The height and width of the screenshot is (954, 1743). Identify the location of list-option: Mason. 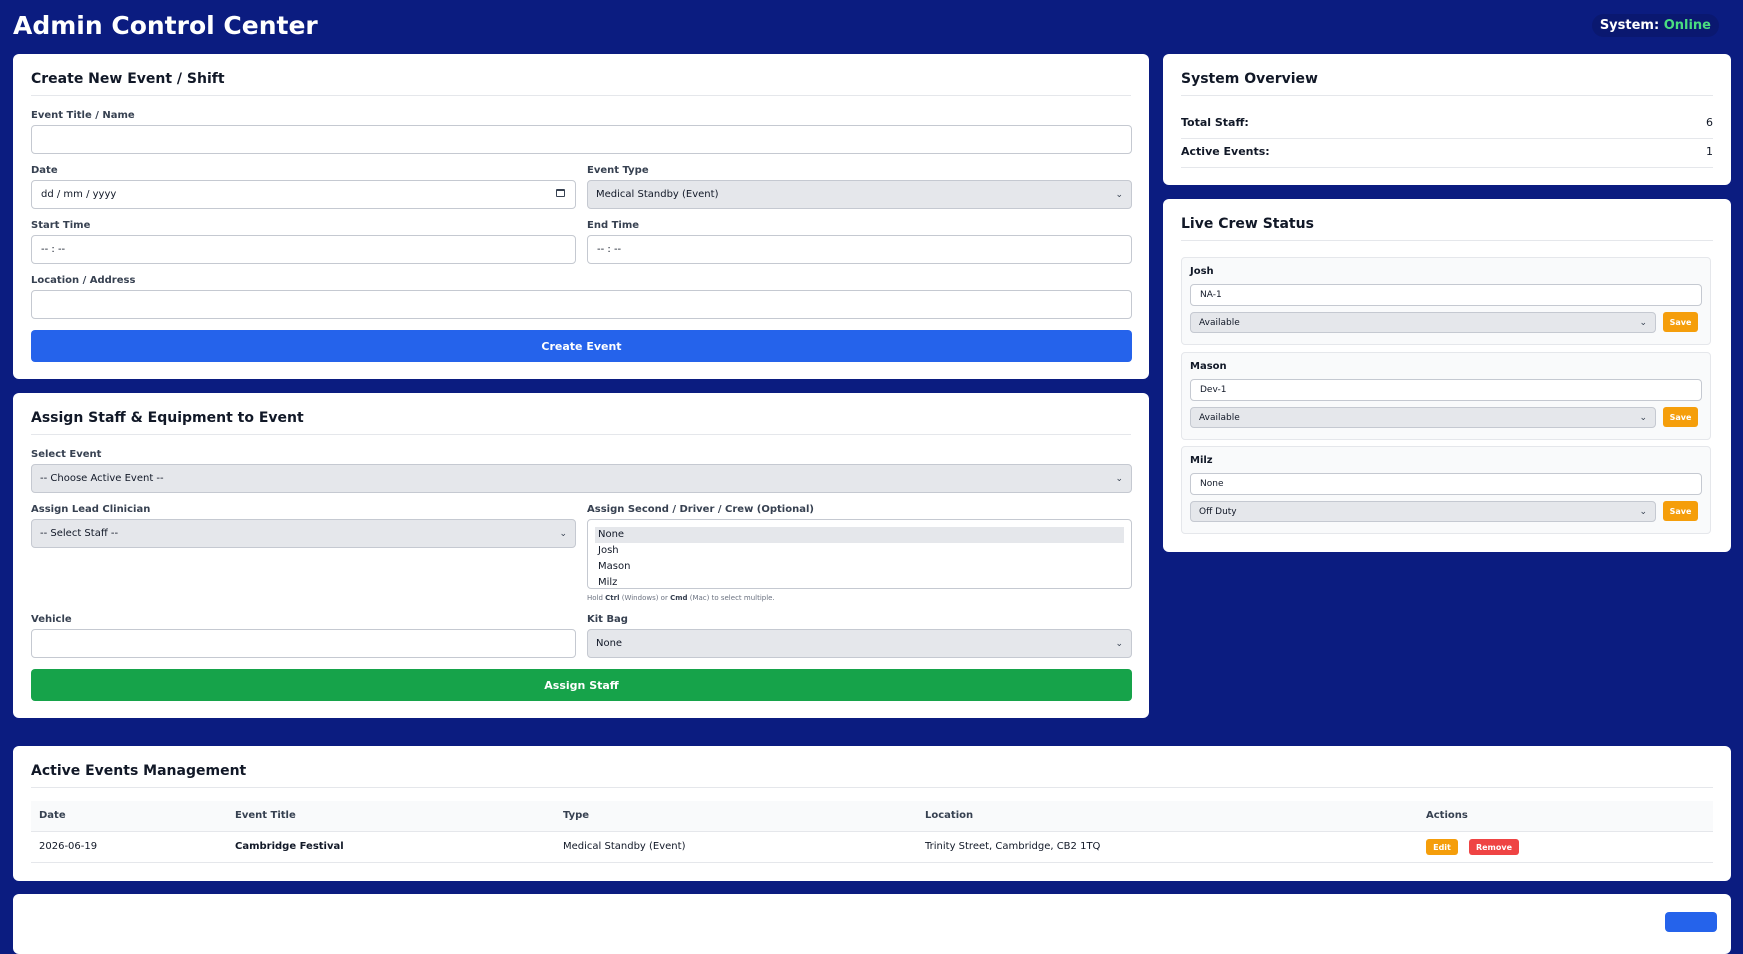
(859, 567).